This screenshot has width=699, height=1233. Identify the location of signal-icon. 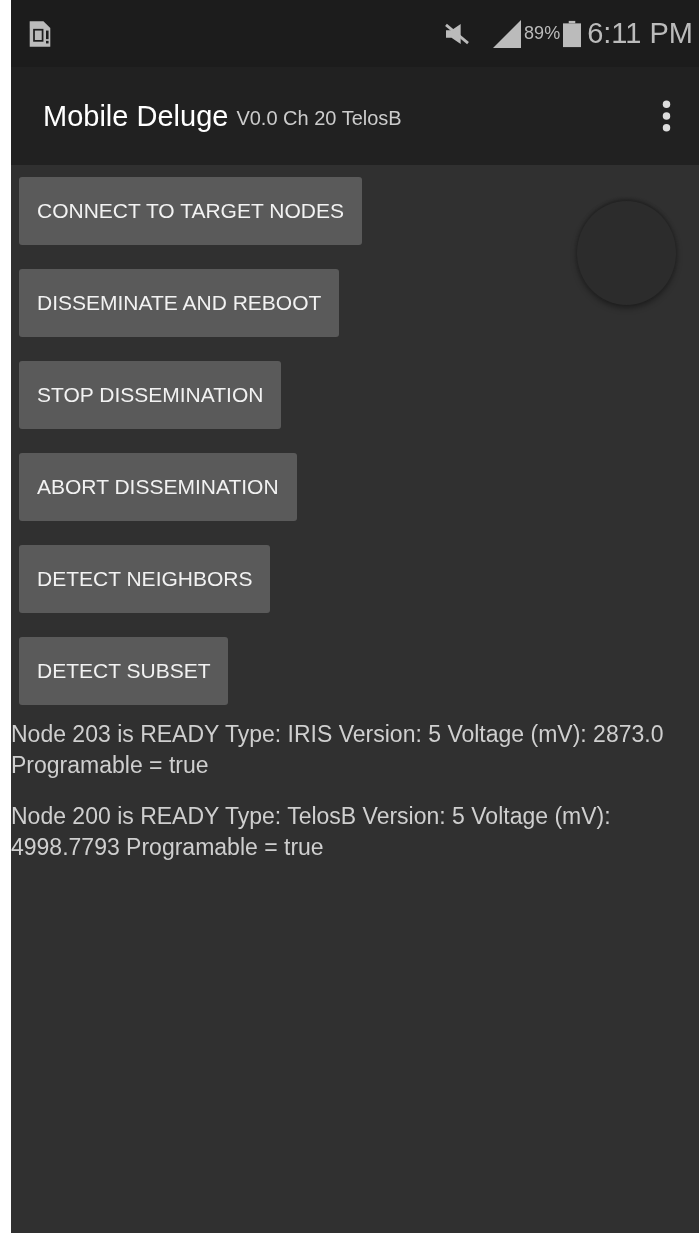
(507, 33).